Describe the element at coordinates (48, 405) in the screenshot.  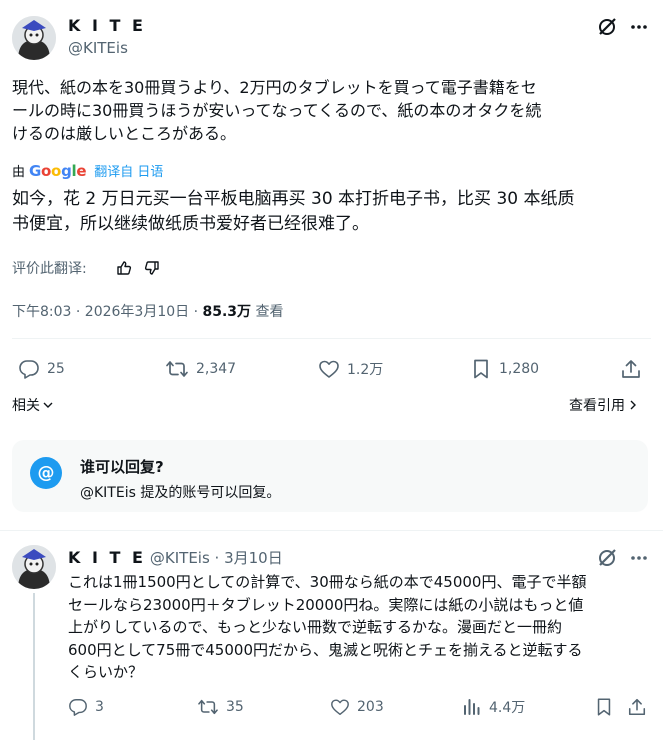
I see `chevron-down-icon` at that location.